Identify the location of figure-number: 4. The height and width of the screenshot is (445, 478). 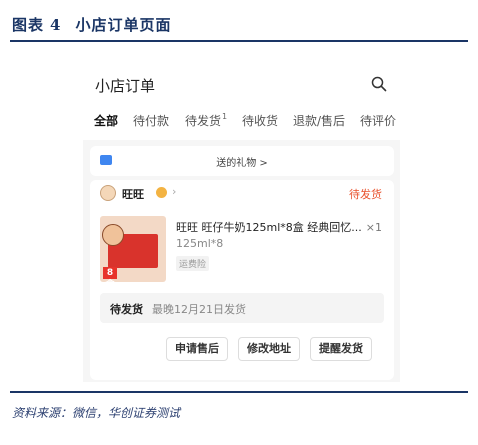
(56, 25).